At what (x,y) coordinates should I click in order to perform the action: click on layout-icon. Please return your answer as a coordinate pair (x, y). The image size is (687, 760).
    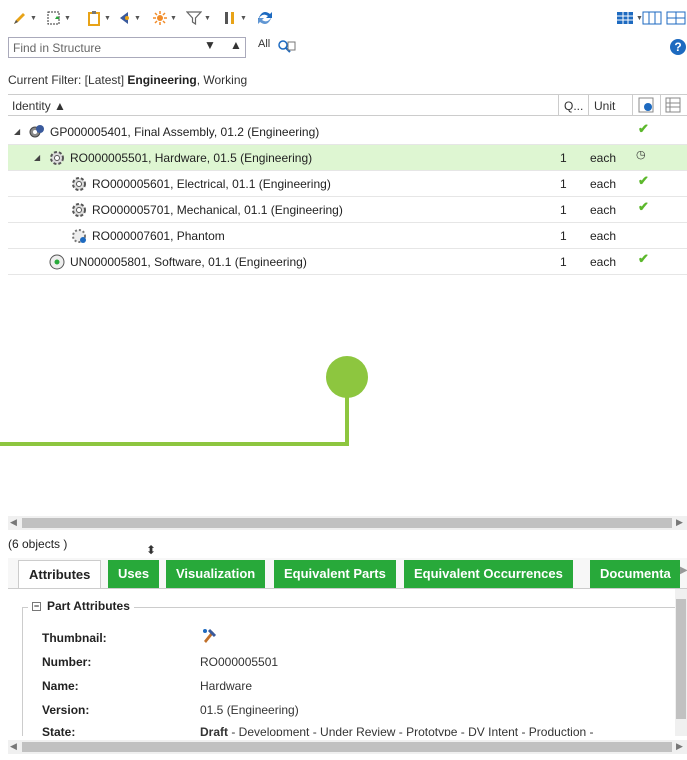
    Looking at the image, I should click on (625, 18).